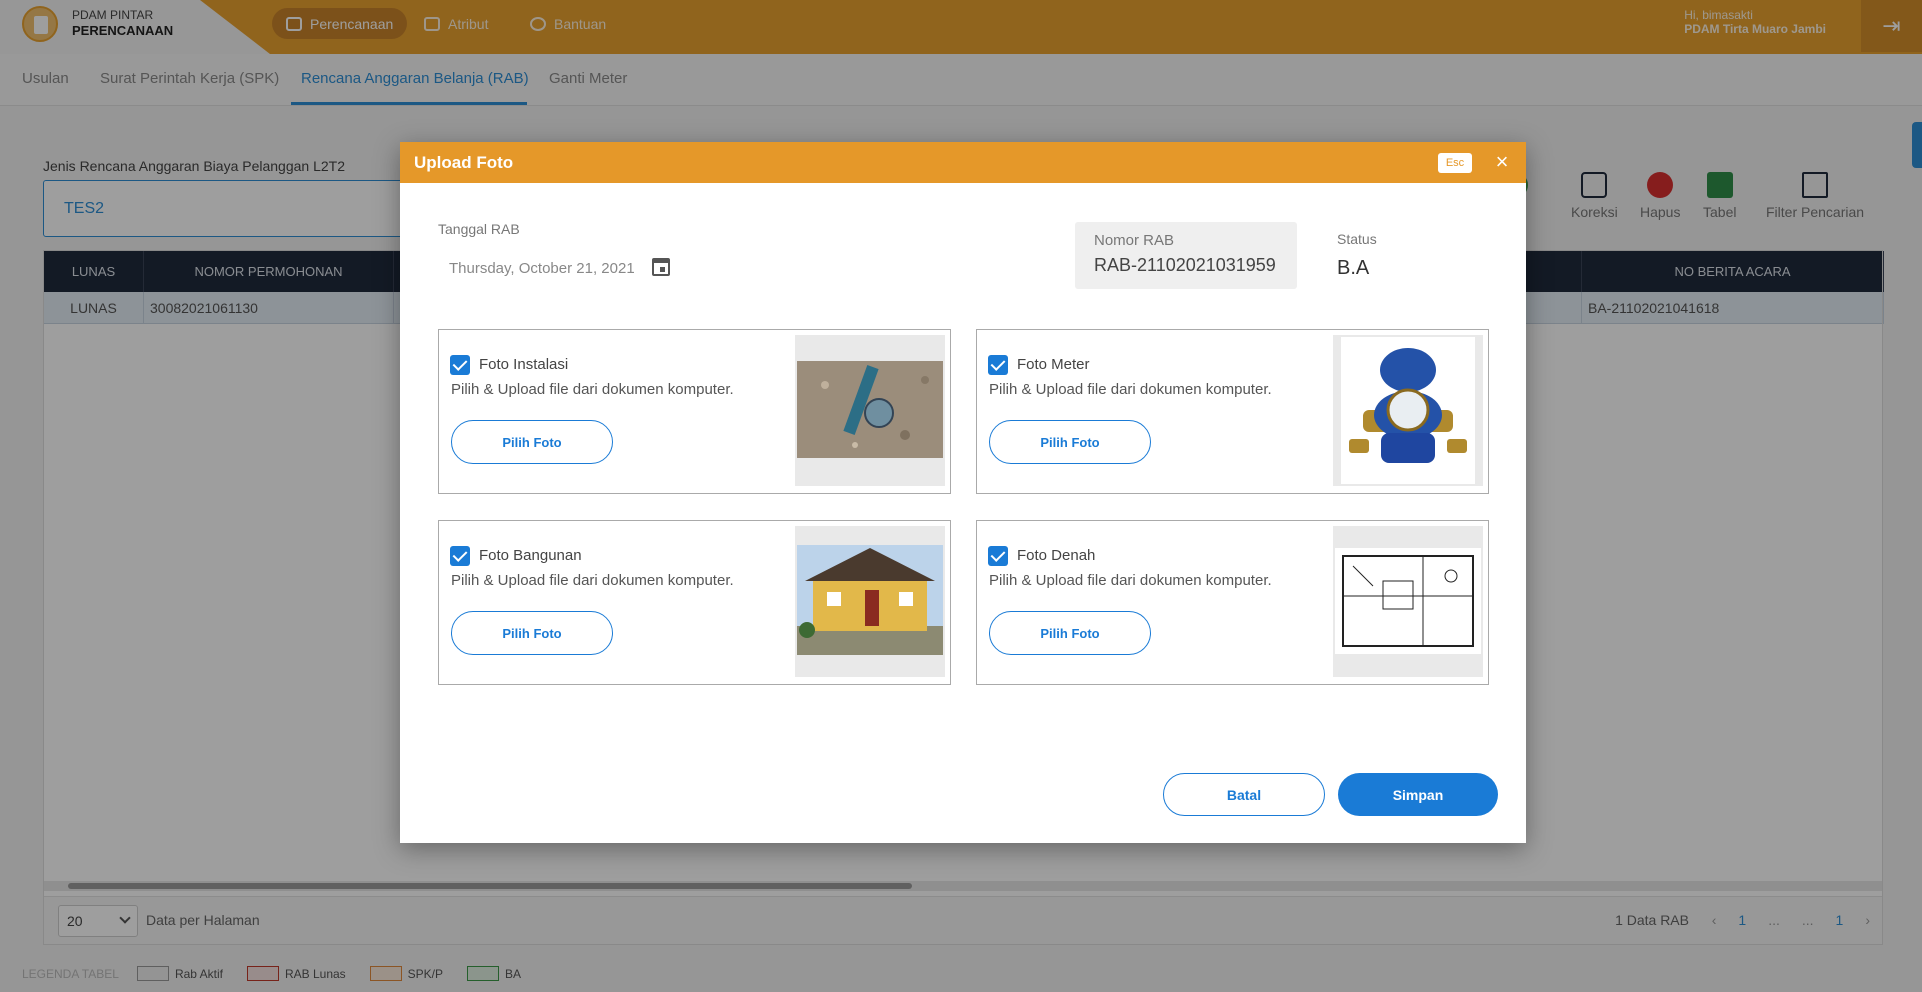  Describe the element at coordinates (1408, 601) in the screenshot. I see `foto-denah-thumbnail` at that location.